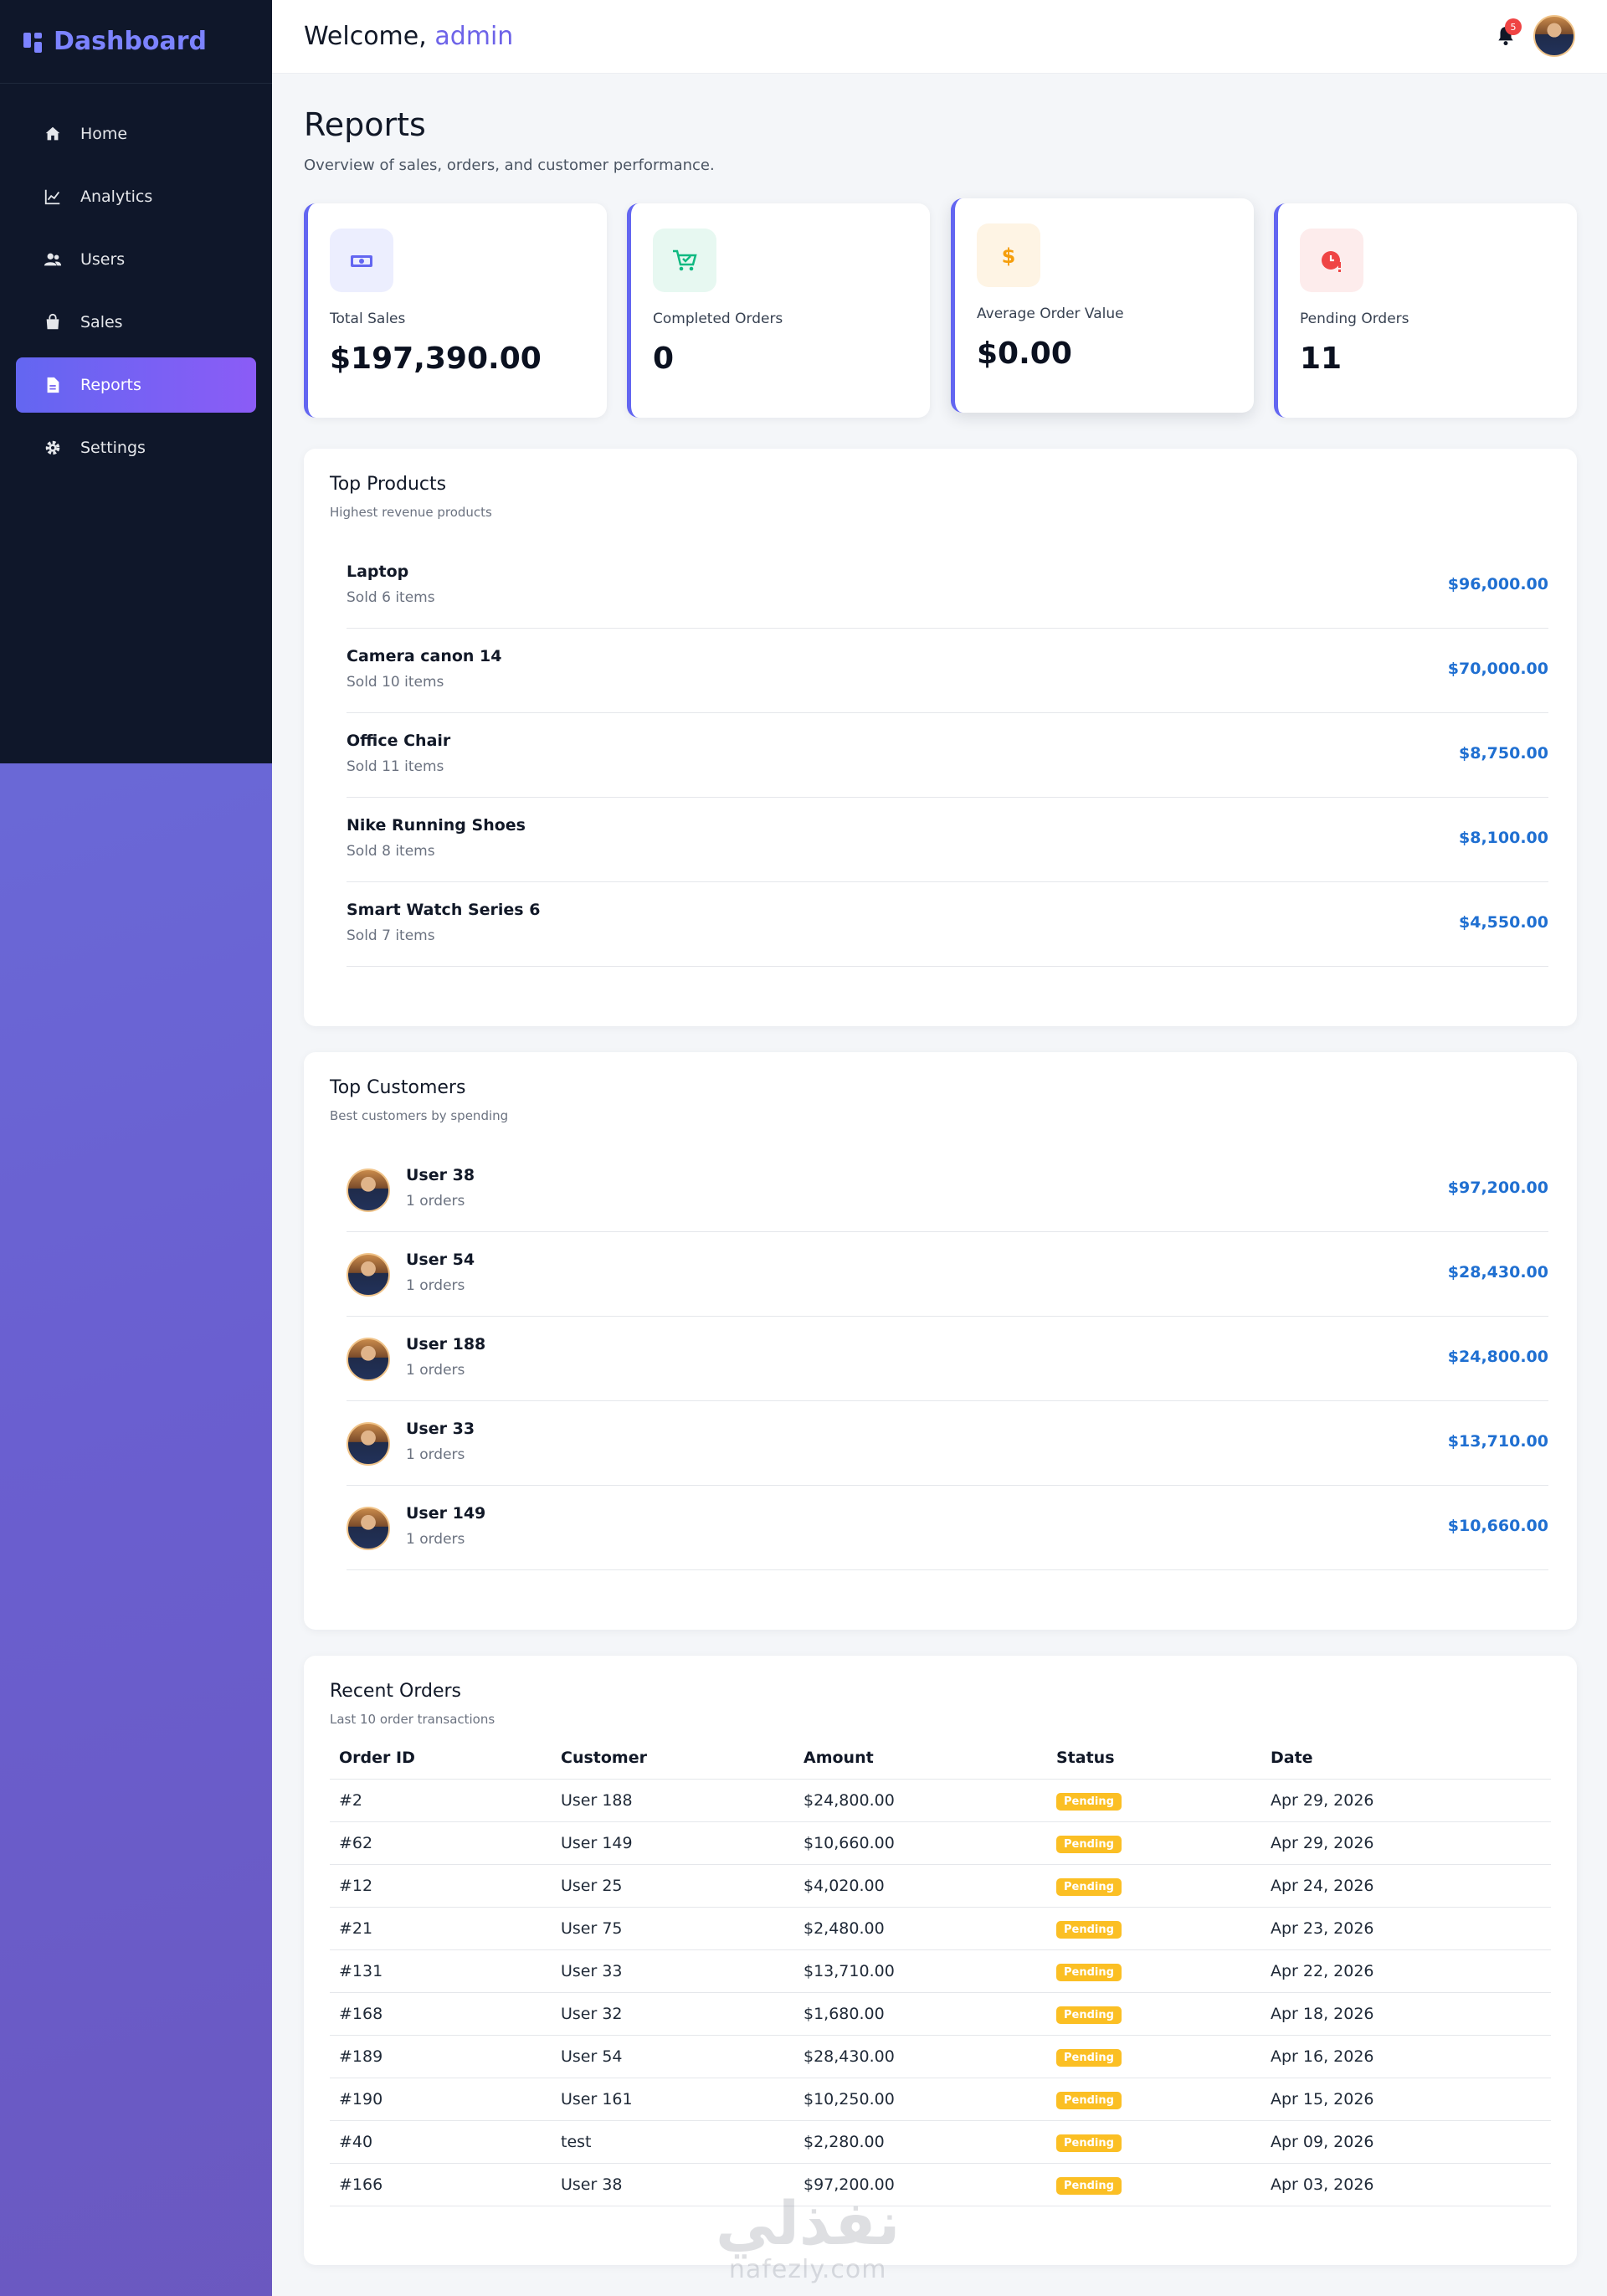 Image resolution: width=1607 pixels, height=2296 pixels. What do you see at coordinates (455, 310) in the screenshot?
I see `stat-card-total-sales: Total Sales $197,390.00` at bounding box center [455, 310].